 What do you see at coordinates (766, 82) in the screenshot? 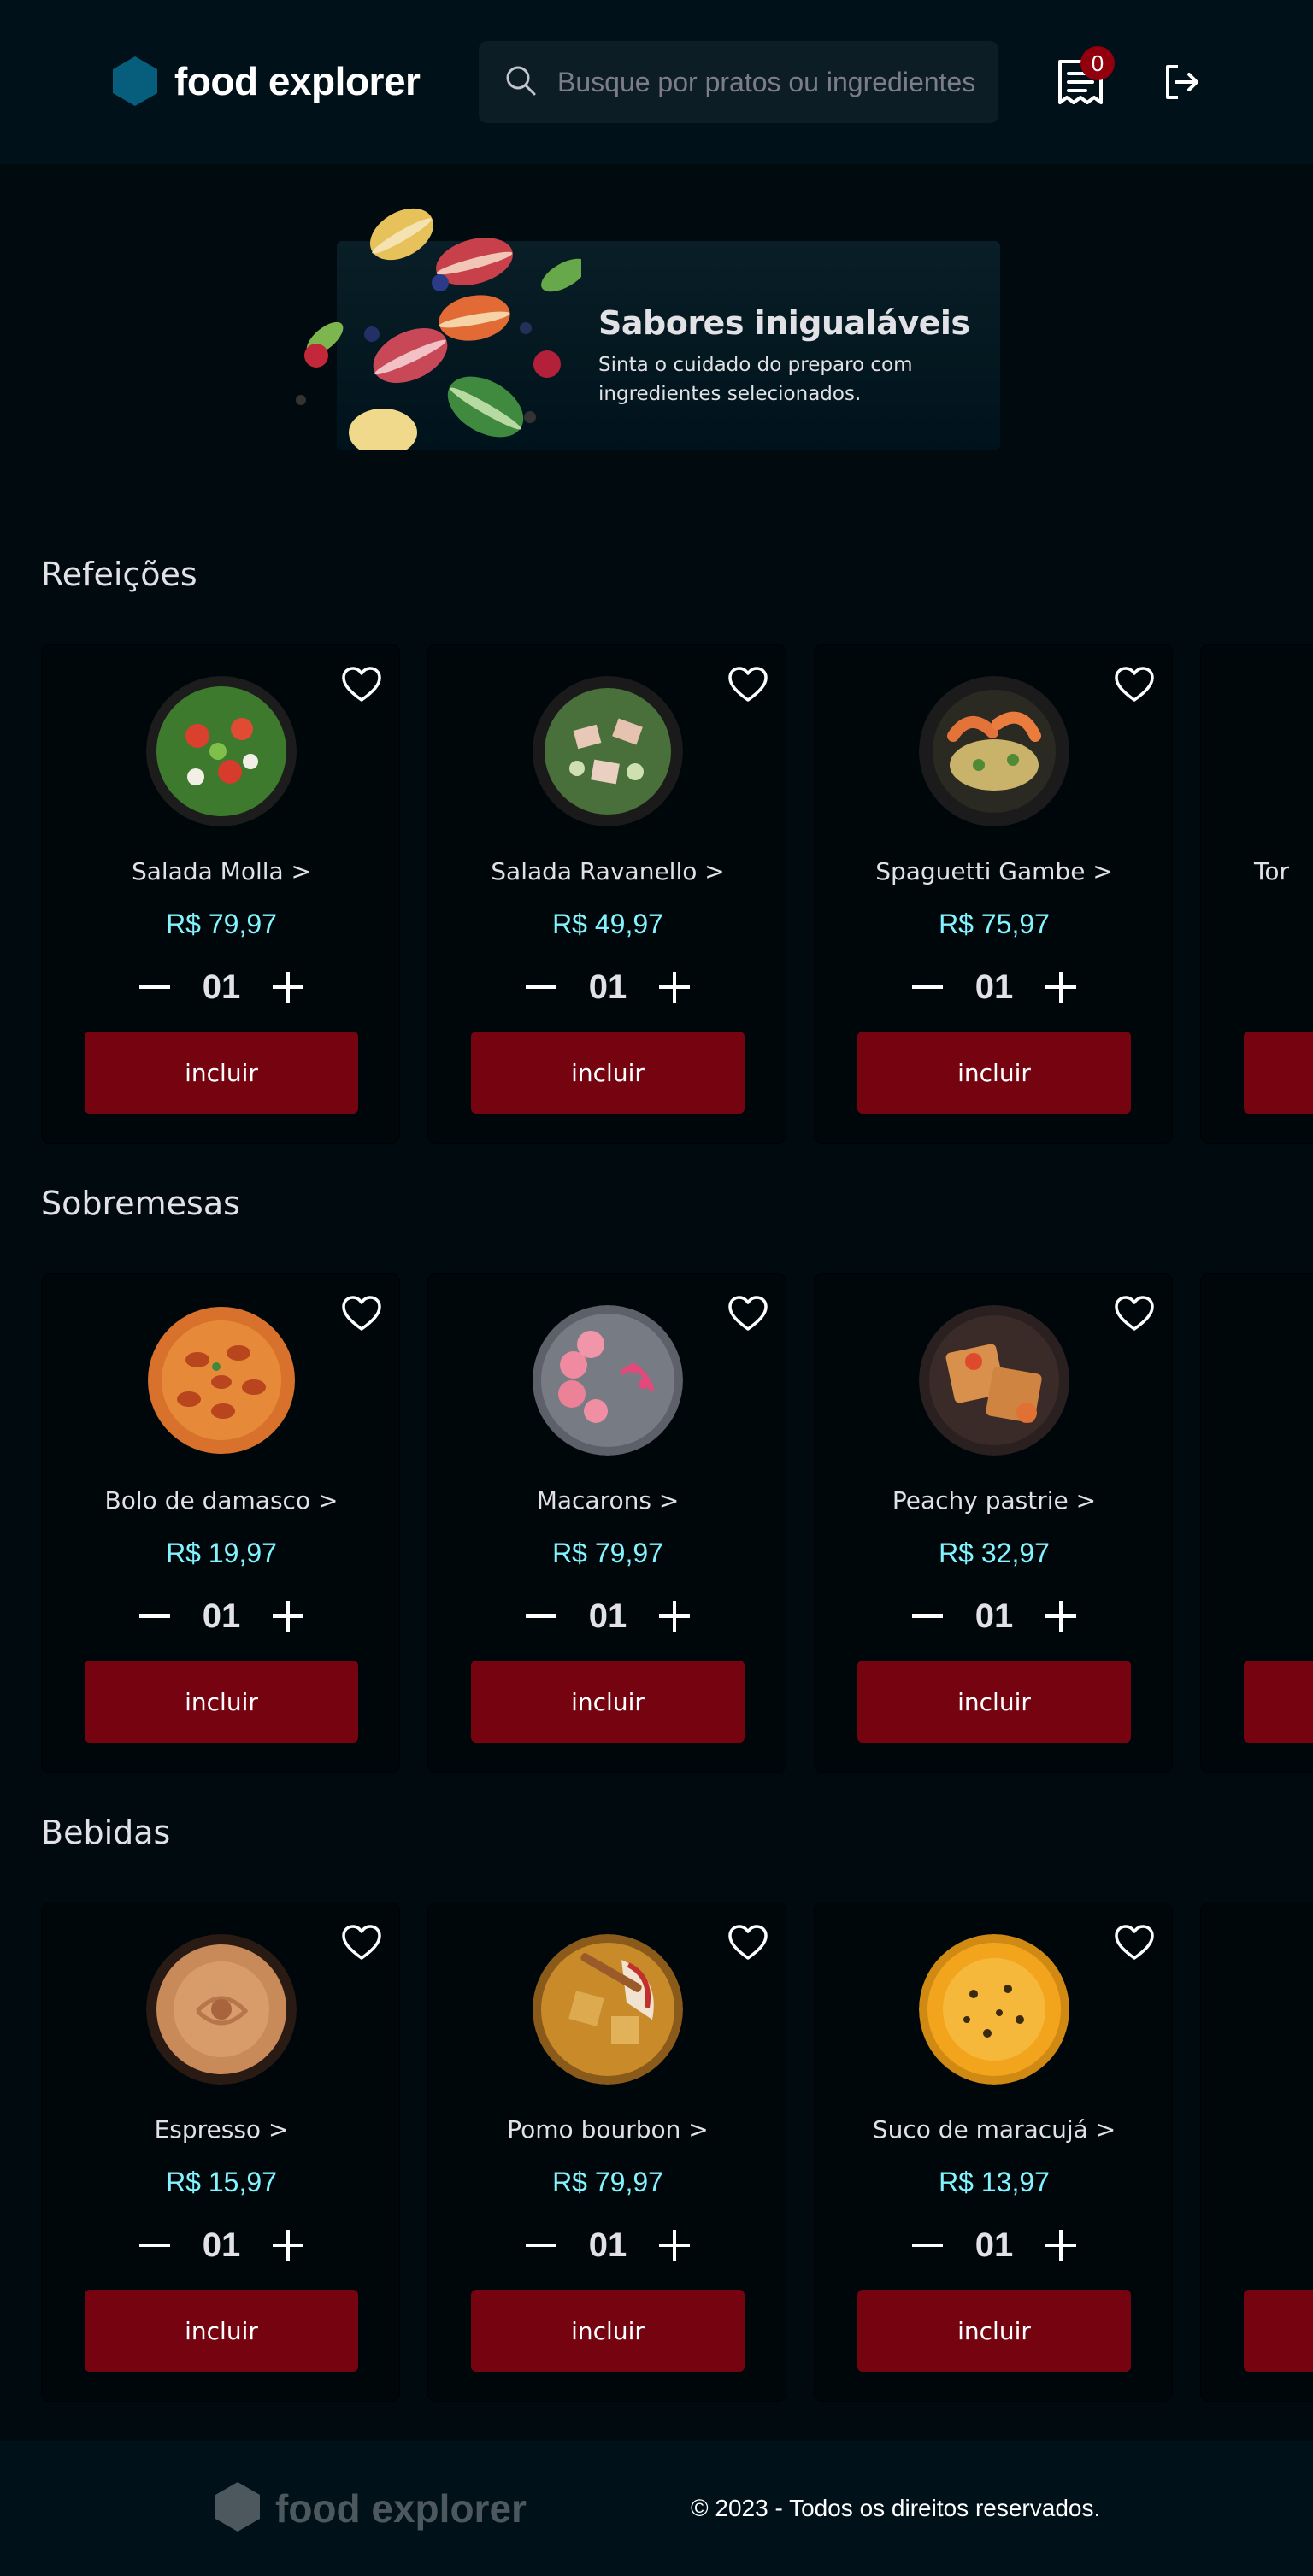
I see `search-input` at bounding box center [766, 82].